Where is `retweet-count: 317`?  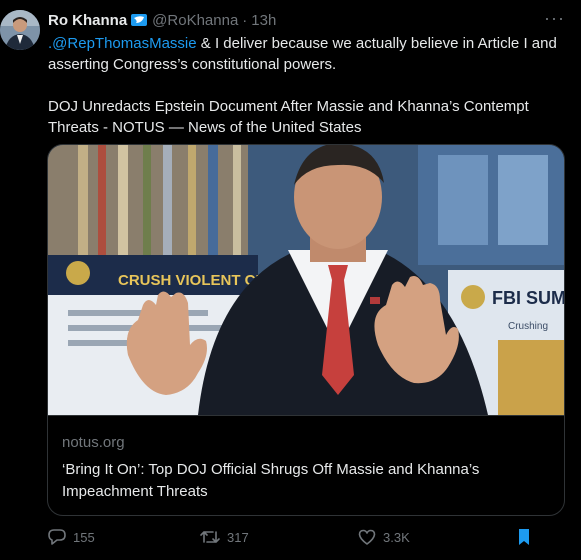 retweet-count: 317 is located at coordinates (238, 537).